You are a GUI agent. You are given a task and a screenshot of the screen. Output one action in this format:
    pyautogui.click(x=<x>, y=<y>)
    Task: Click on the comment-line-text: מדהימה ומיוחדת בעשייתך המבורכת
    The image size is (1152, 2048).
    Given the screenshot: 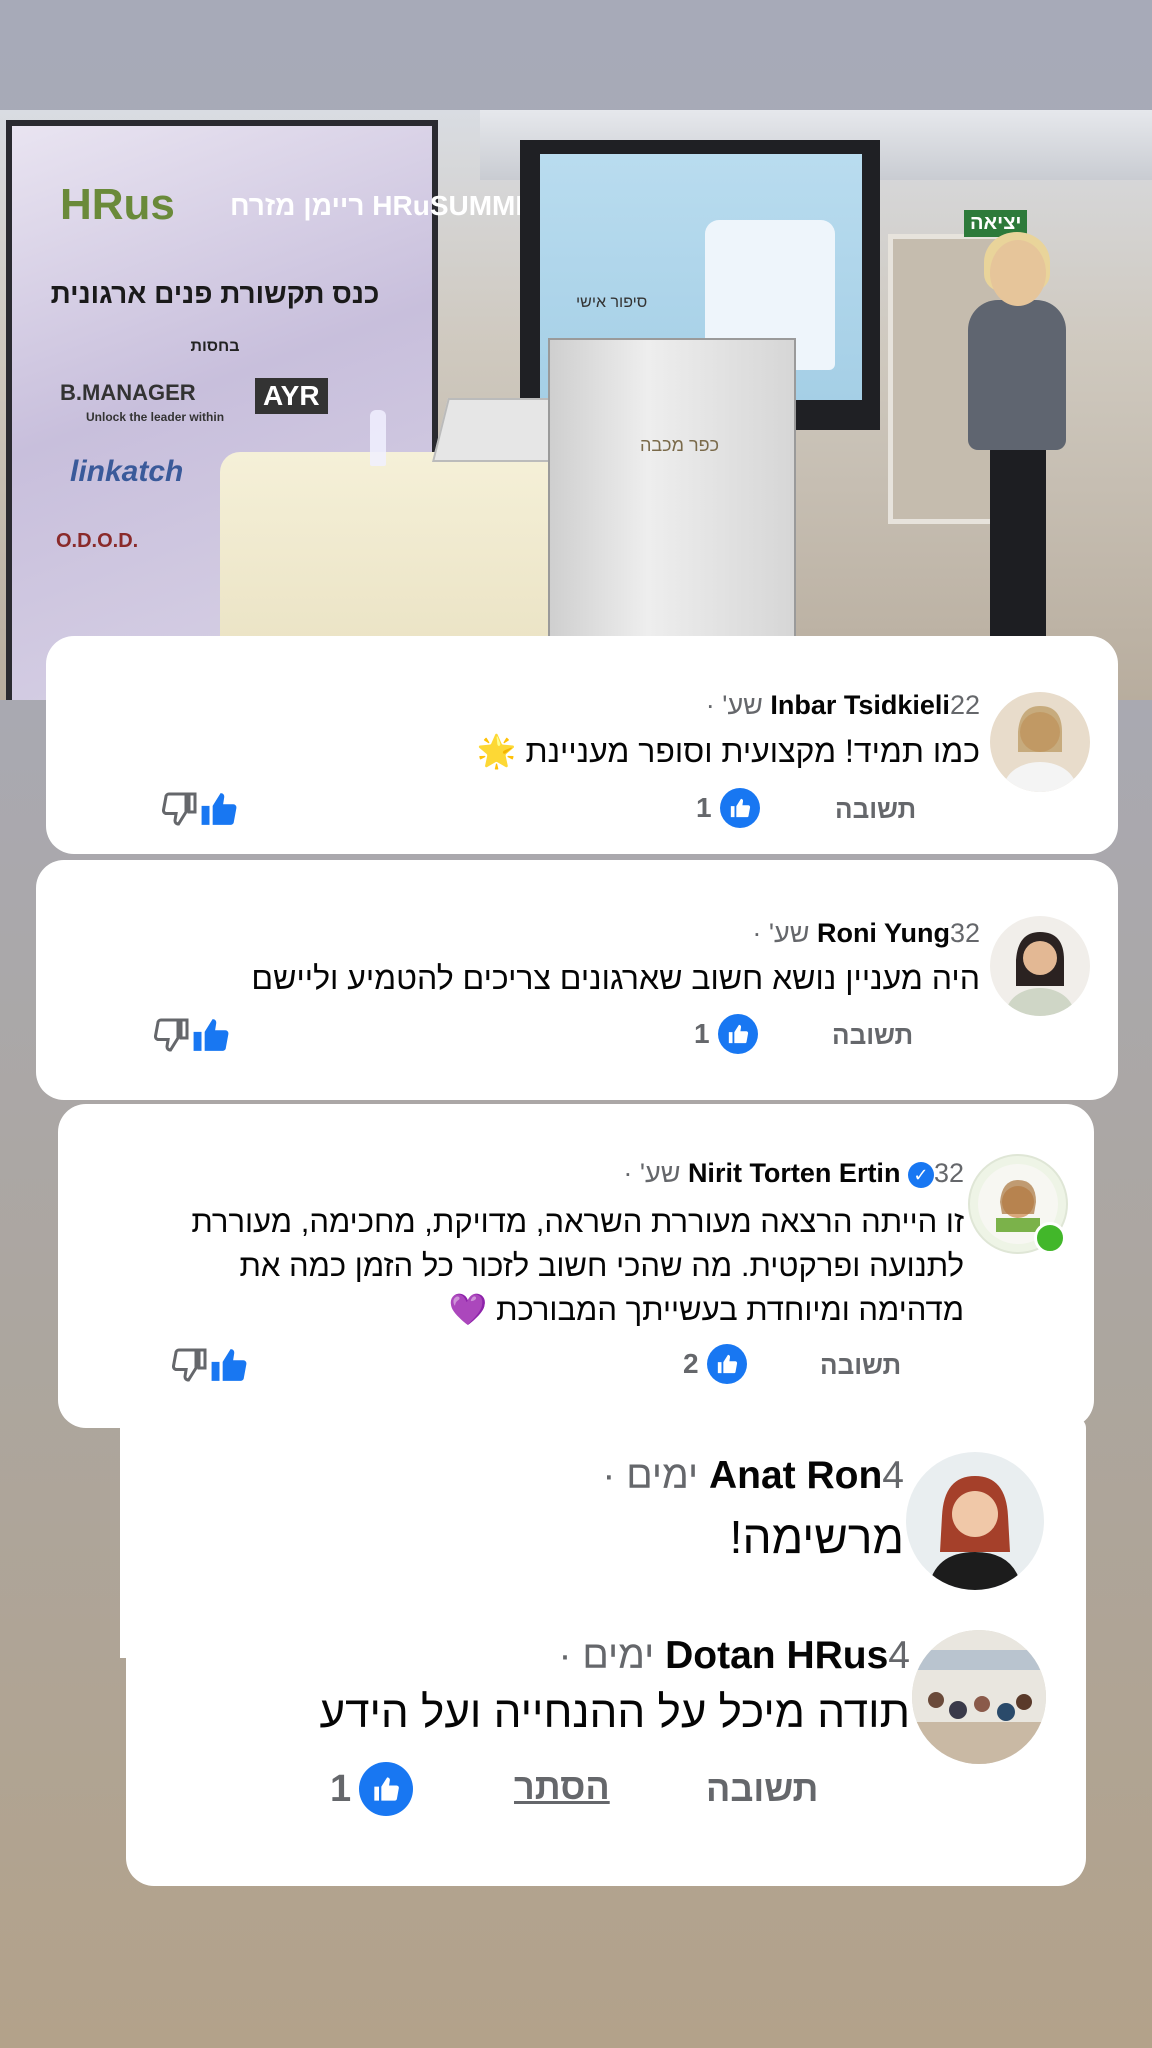 What is the action you would take?
    pyautogui.click(x=730, y=1309)
    